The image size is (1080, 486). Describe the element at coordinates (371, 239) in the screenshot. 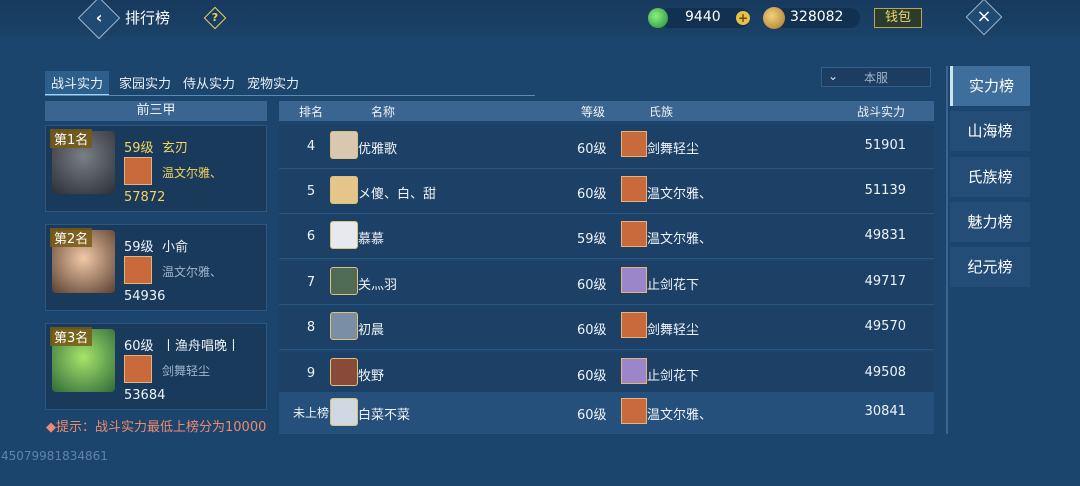

I see `row-name: 慕慕` at that location.